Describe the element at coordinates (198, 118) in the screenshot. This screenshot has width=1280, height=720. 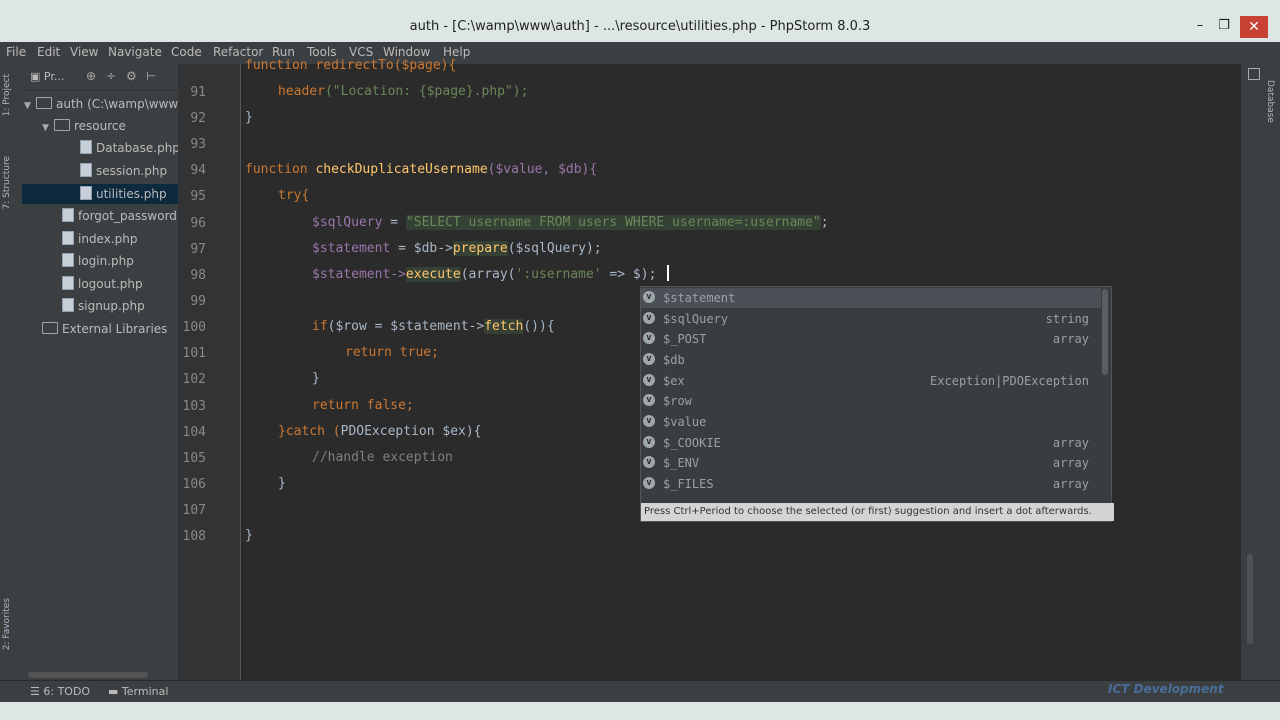
I see `line-number: 92` at that location.